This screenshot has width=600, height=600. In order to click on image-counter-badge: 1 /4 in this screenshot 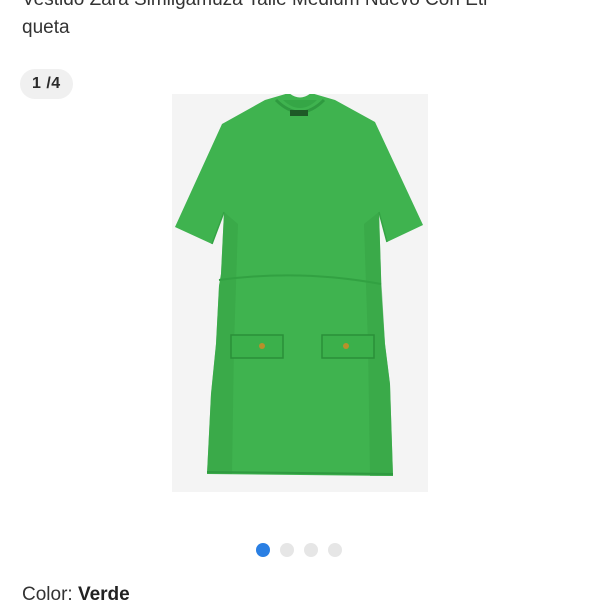, I will do `click(46, 84)`.